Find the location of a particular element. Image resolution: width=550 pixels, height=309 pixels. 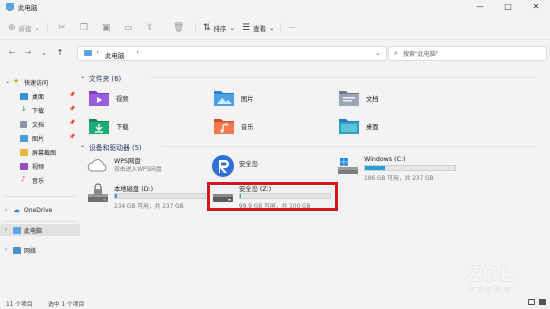

sidebar-label: 快速访问 is located at coordinates (36, 83).